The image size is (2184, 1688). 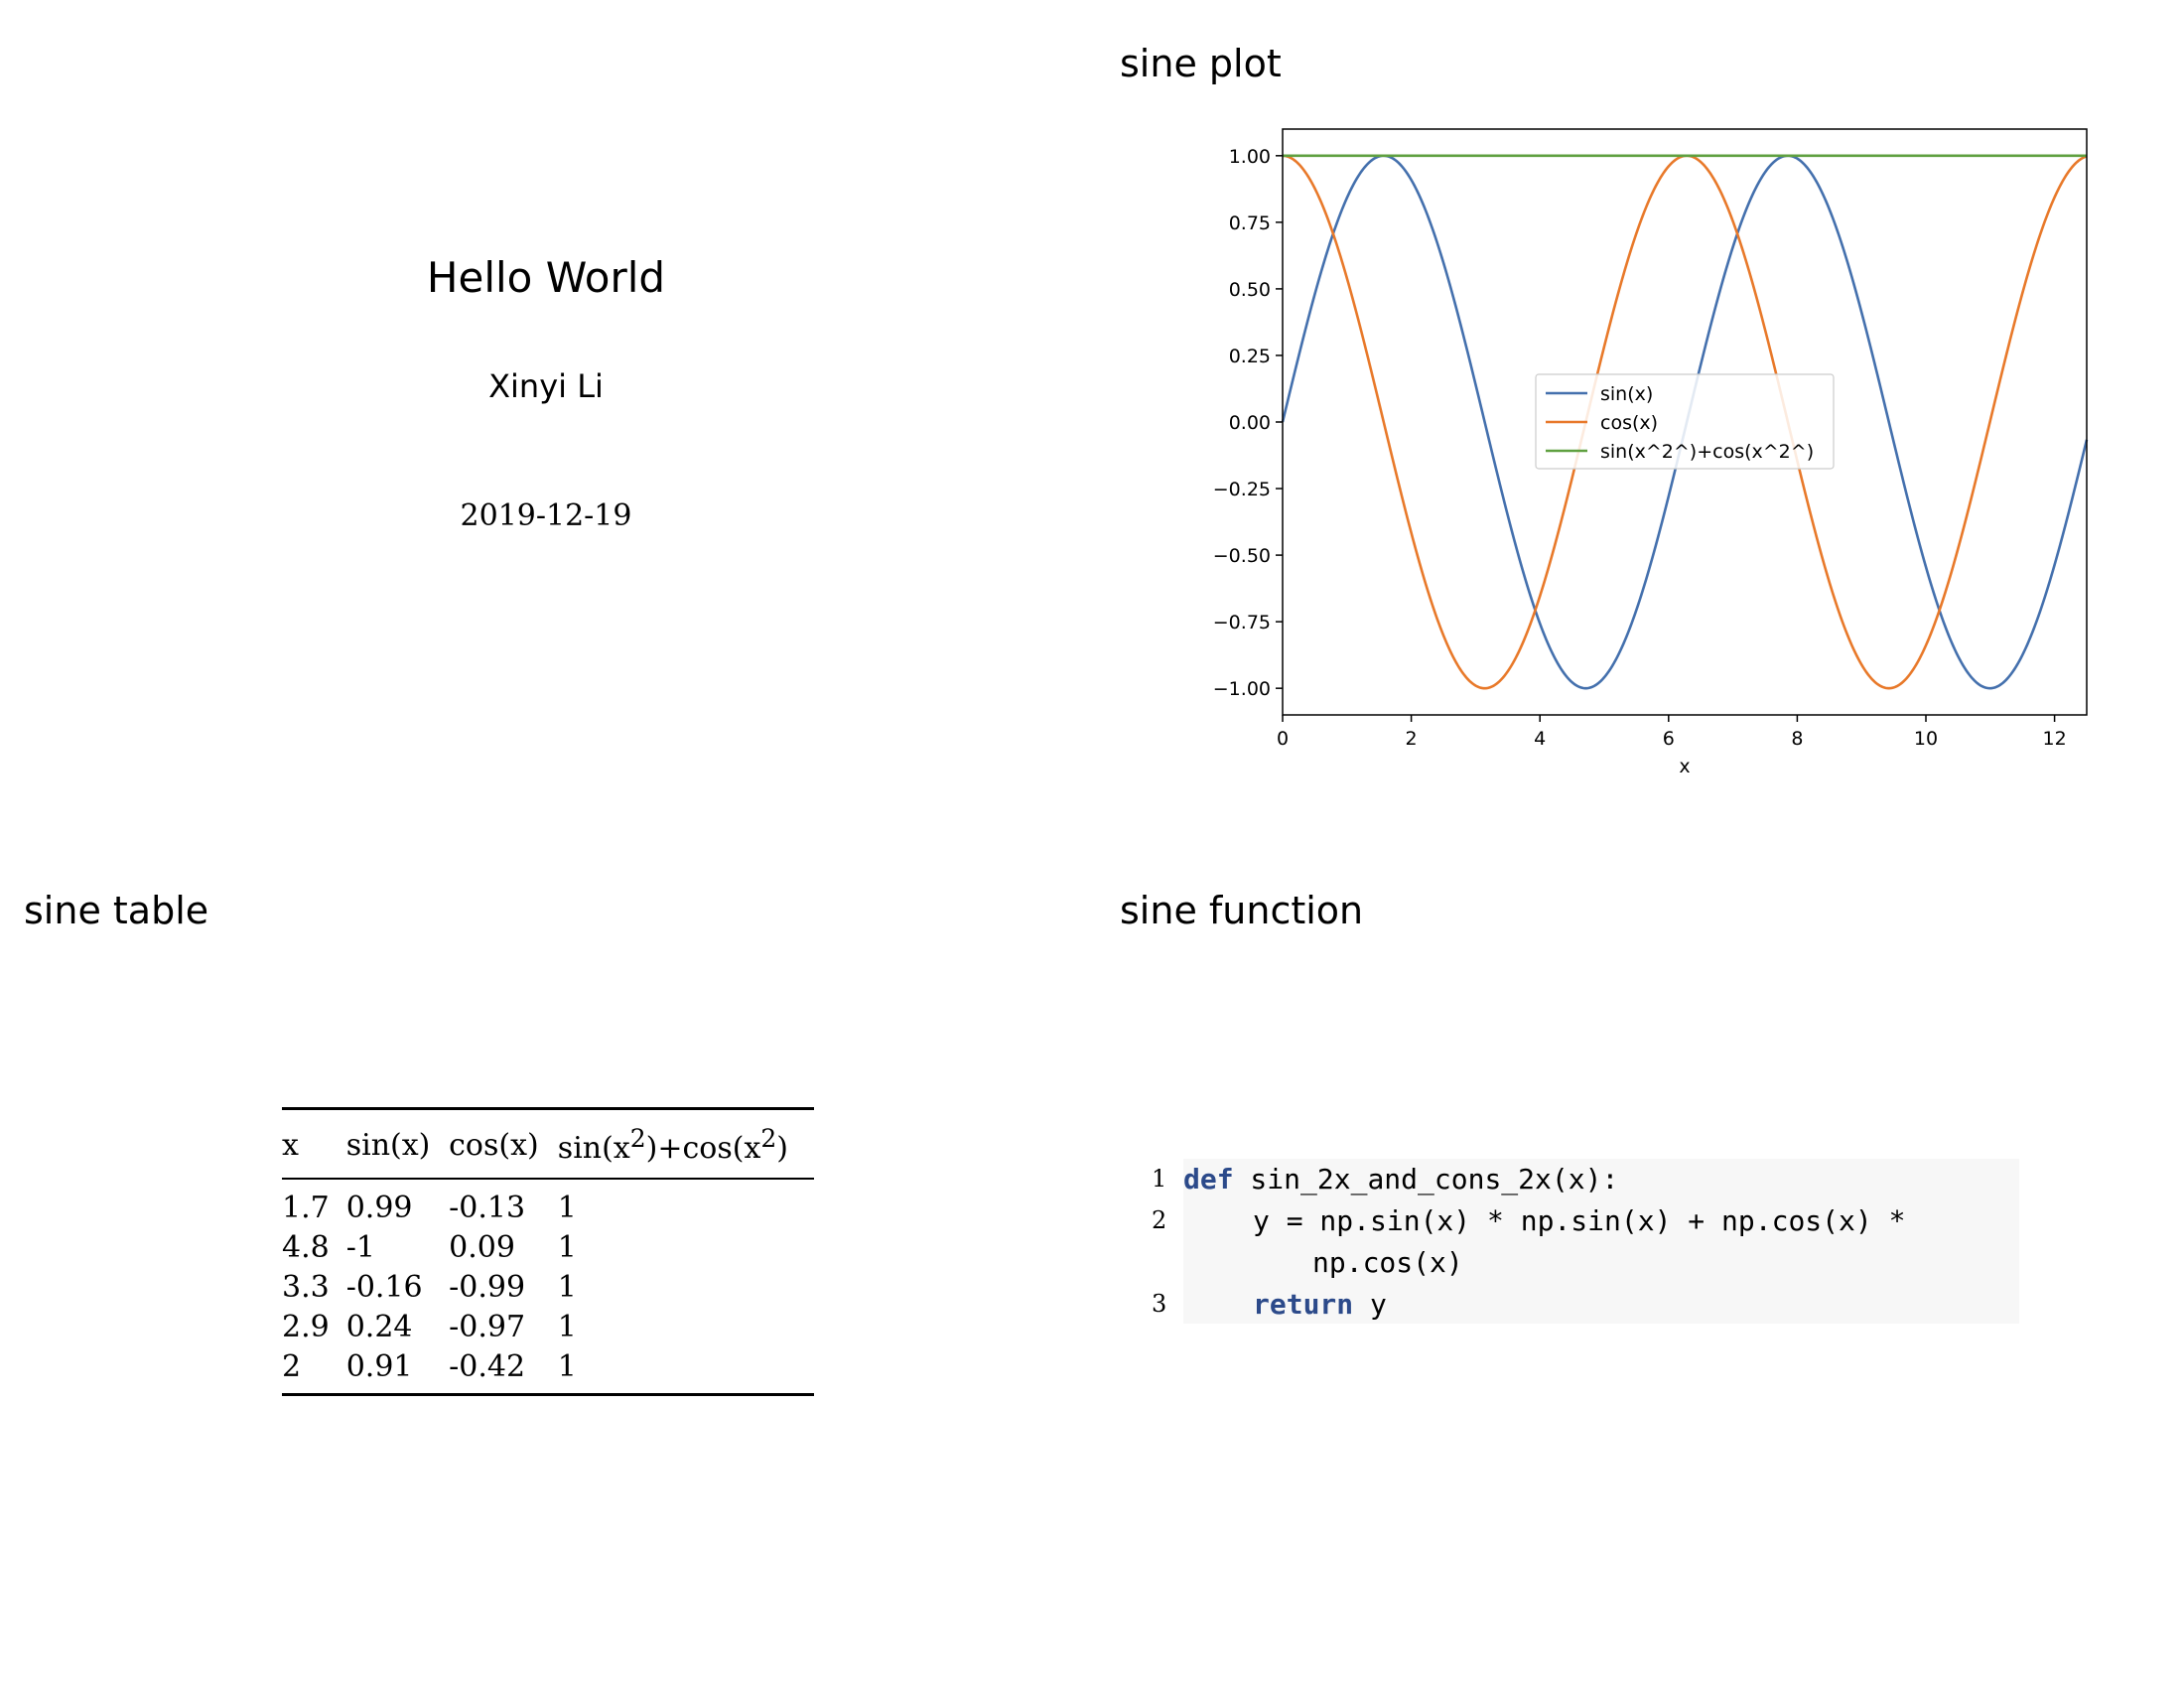 I want to click on x-tick-label: 0, so click(x=1283, y=739).